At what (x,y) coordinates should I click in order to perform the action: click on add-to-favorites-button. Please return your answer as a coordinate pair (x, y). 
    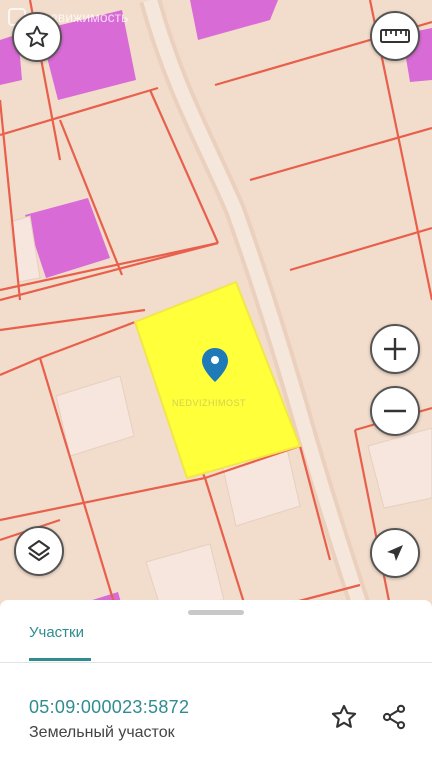
    Looking at the image, I should click on (344, 717).